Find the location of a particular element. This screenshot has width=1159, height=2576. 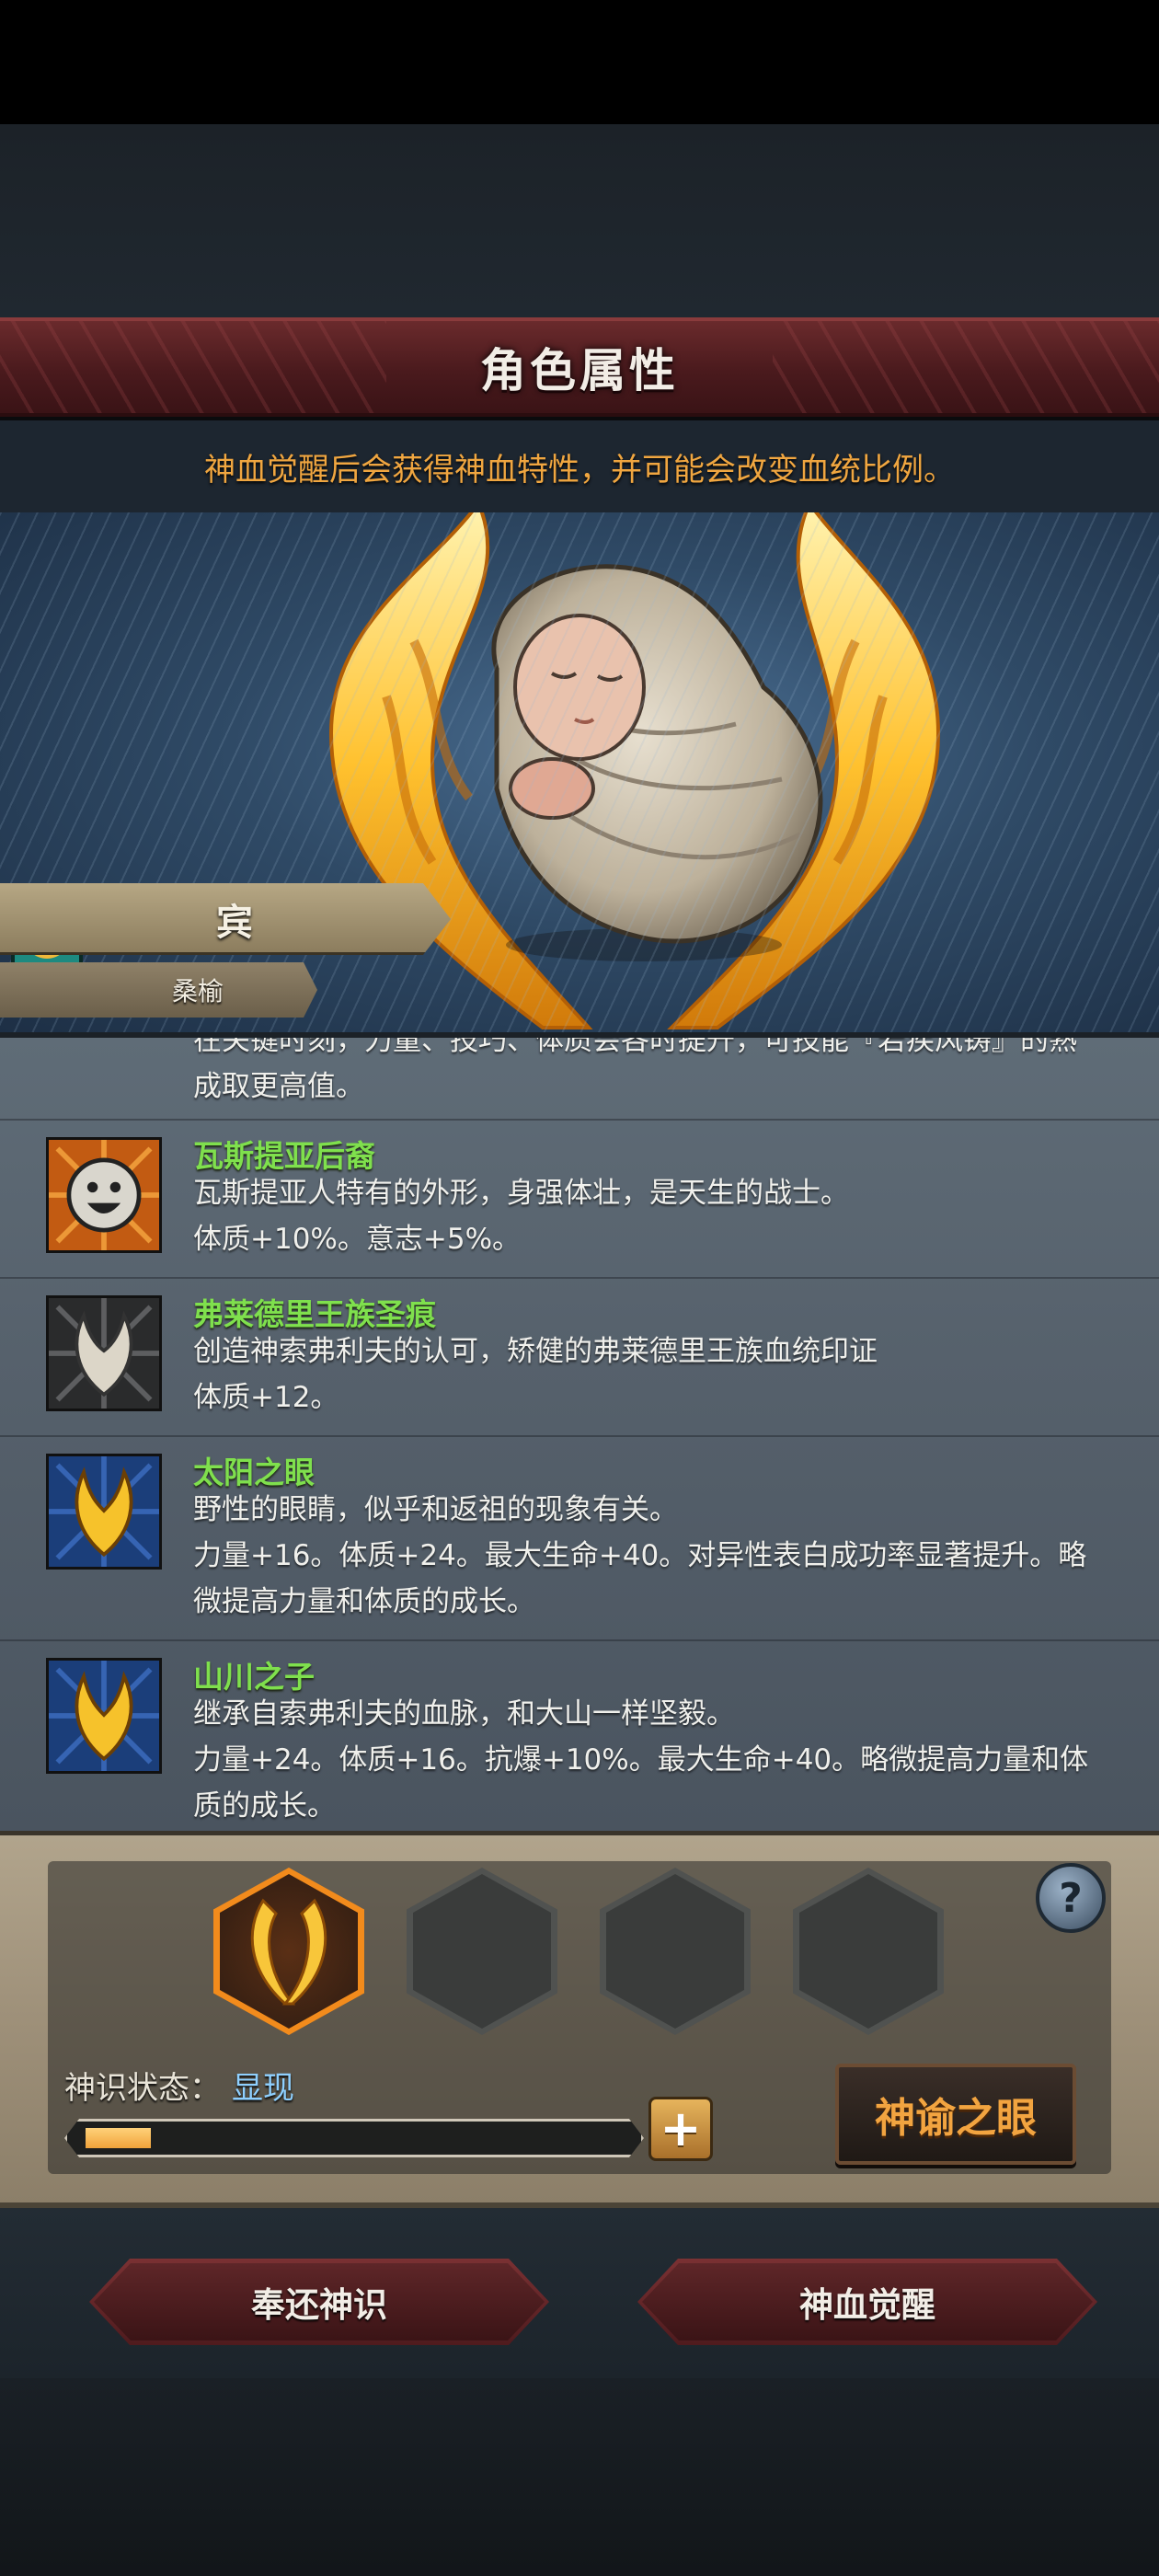

trait-desc-line: 质的成长。 is located at coordinates (264, 1806).